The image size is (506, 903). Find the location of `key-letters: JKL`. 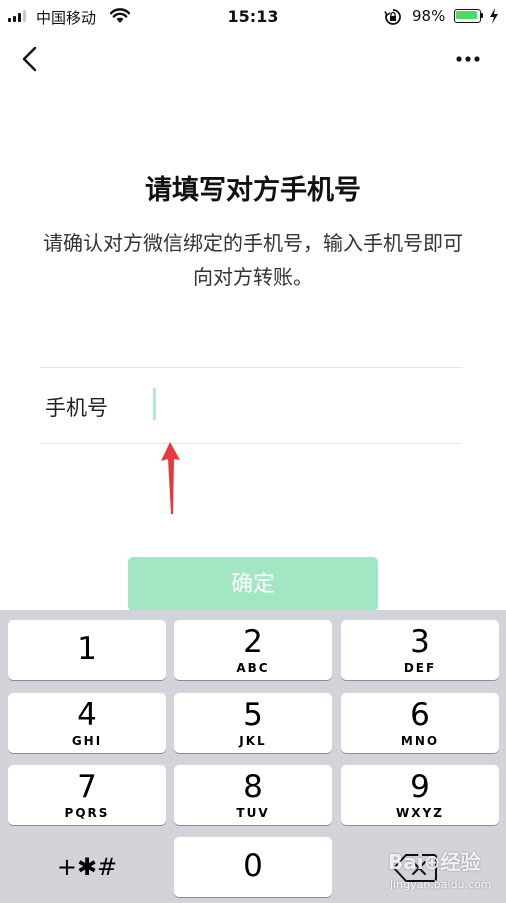

key-letters: JKL is located at coordinates (253, 741).